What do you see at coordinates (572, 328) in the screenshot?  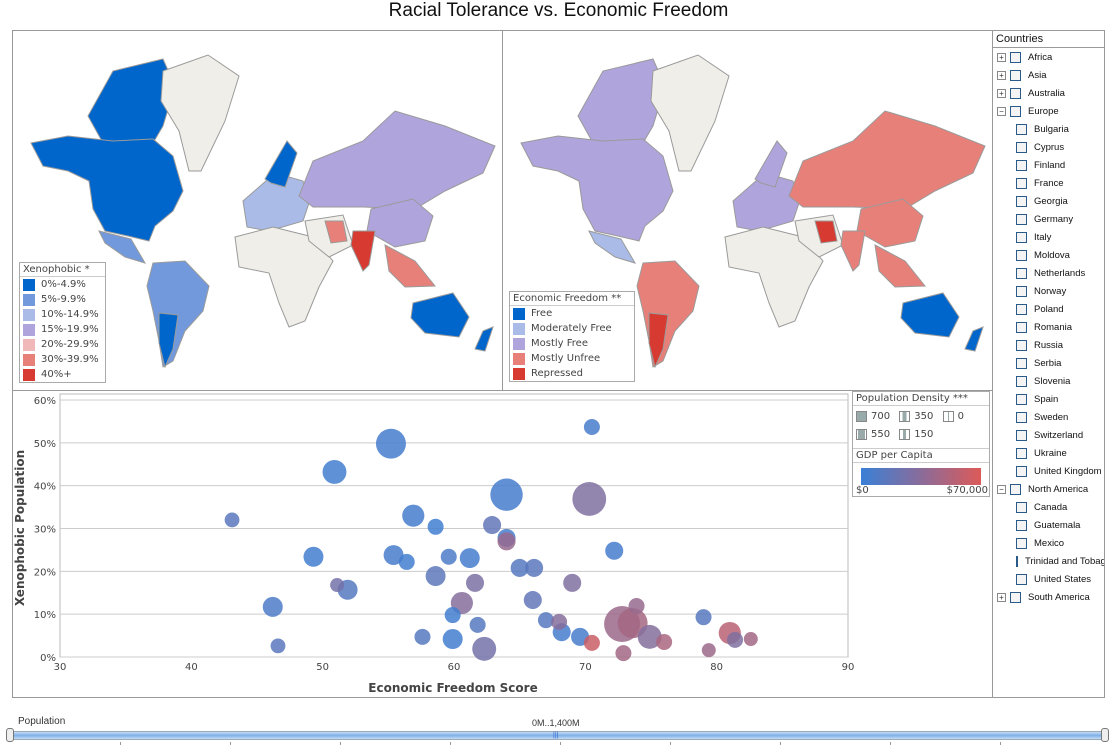 I see `legend-item: Moderately Free` at bounding box center [572, 328].